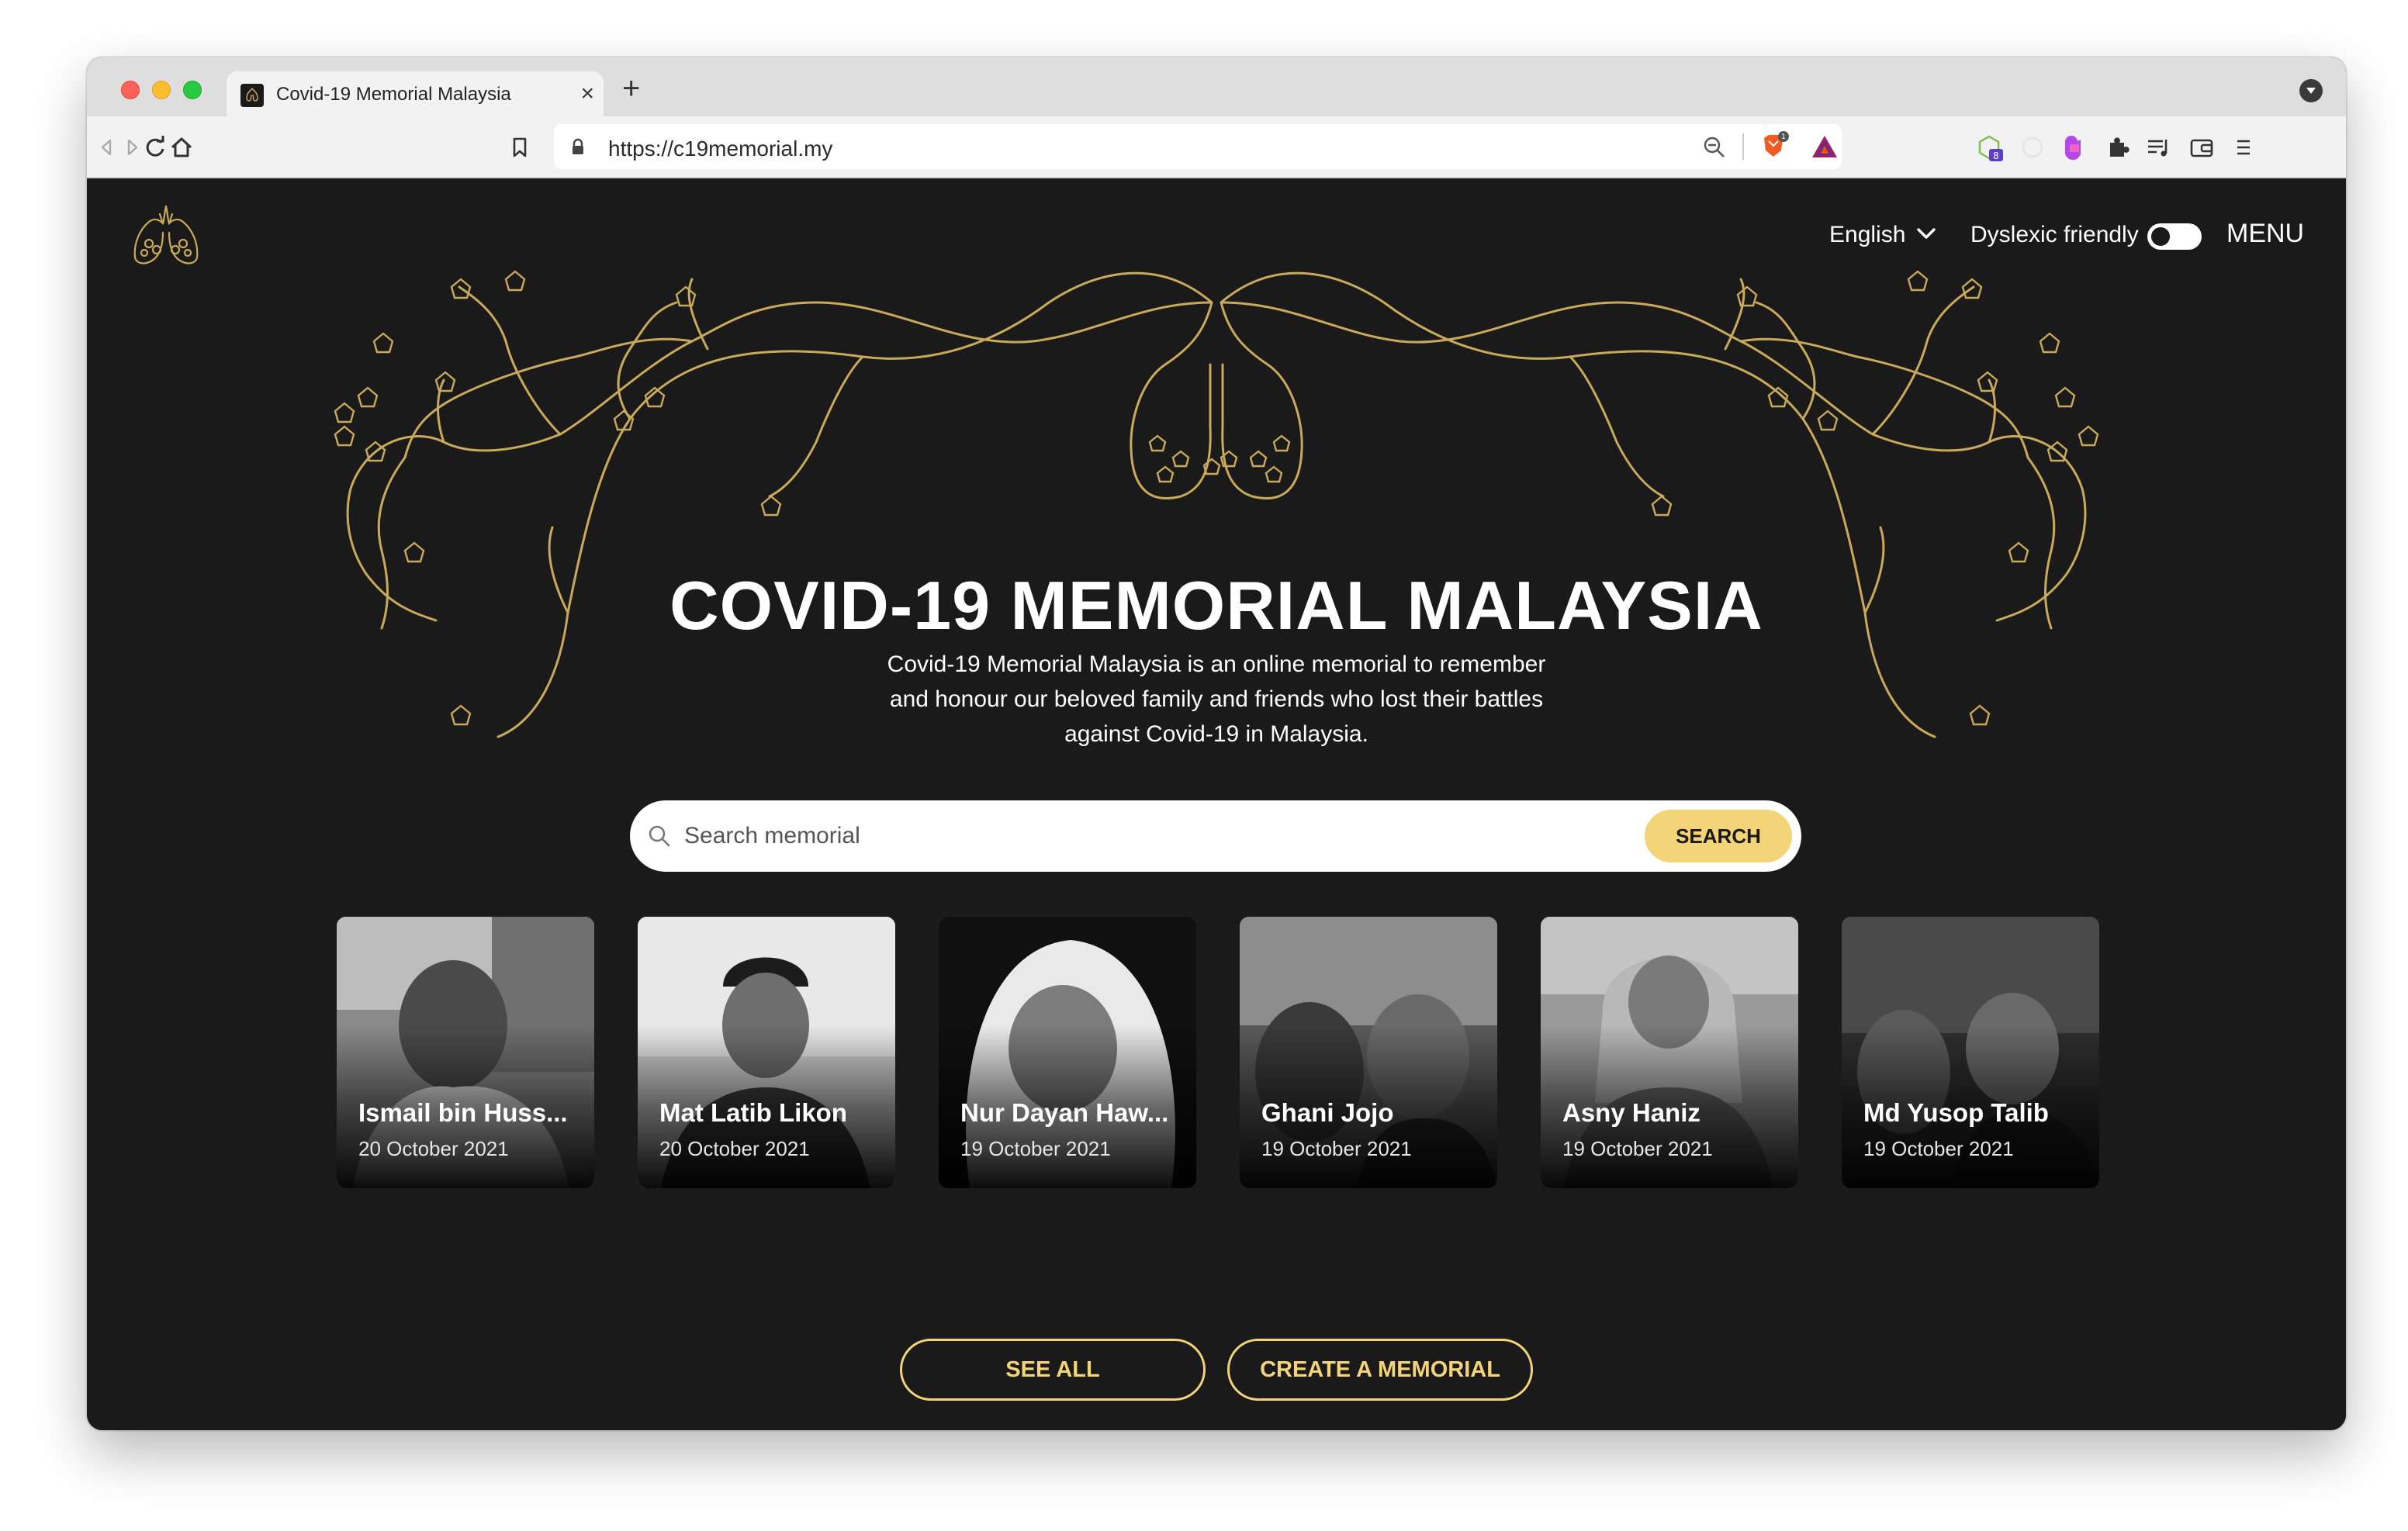 Image resolution: width=2408 pixels, height=1531 pixels. What do you see at coordinates (1053, 1370) in the screenshot?
I see `see-all-button: SEE ALL` at bounding box center [1053, 1370].